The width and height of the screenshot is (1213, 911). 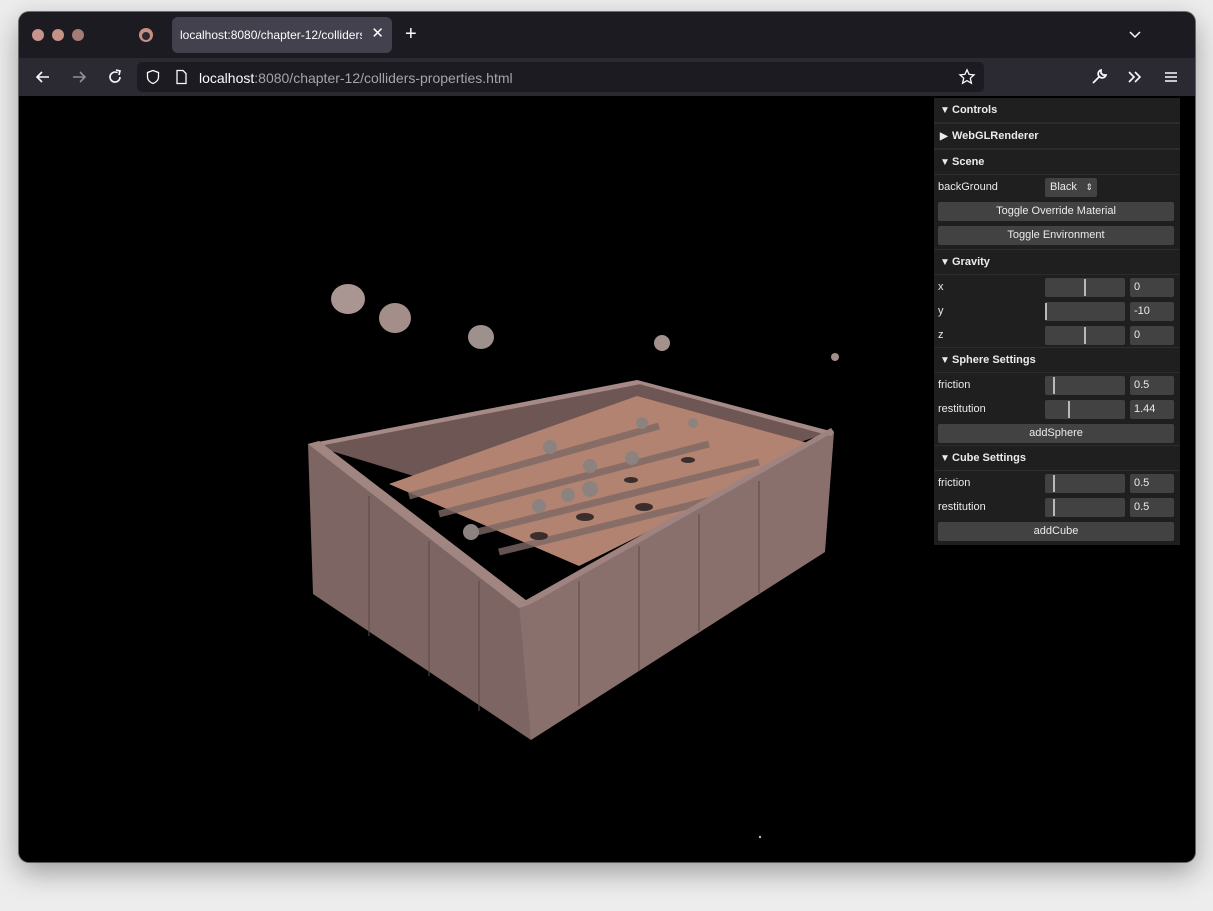 What do you see at coordinates (411, 34) in the screenshot?
I see `new-tab-button: +` at bounding box center [411, 34].